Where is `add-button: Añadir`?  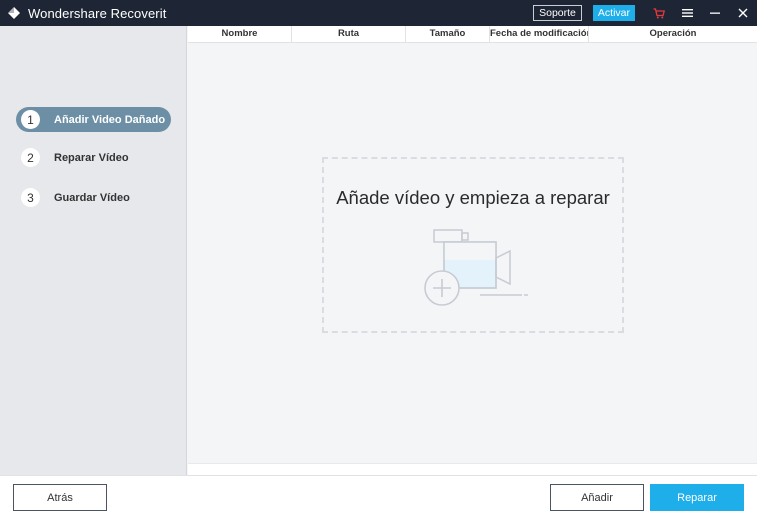
add-button: Añadir is located at coordinates (597, 497).